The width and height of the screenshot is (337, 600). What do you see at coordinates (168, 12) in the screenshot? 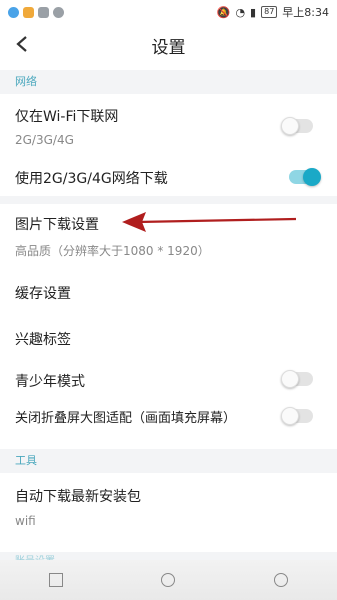
I see `status-bar: 🔕 ◔ ▮ 87 早上8:34` at bounding box center [168, 12].